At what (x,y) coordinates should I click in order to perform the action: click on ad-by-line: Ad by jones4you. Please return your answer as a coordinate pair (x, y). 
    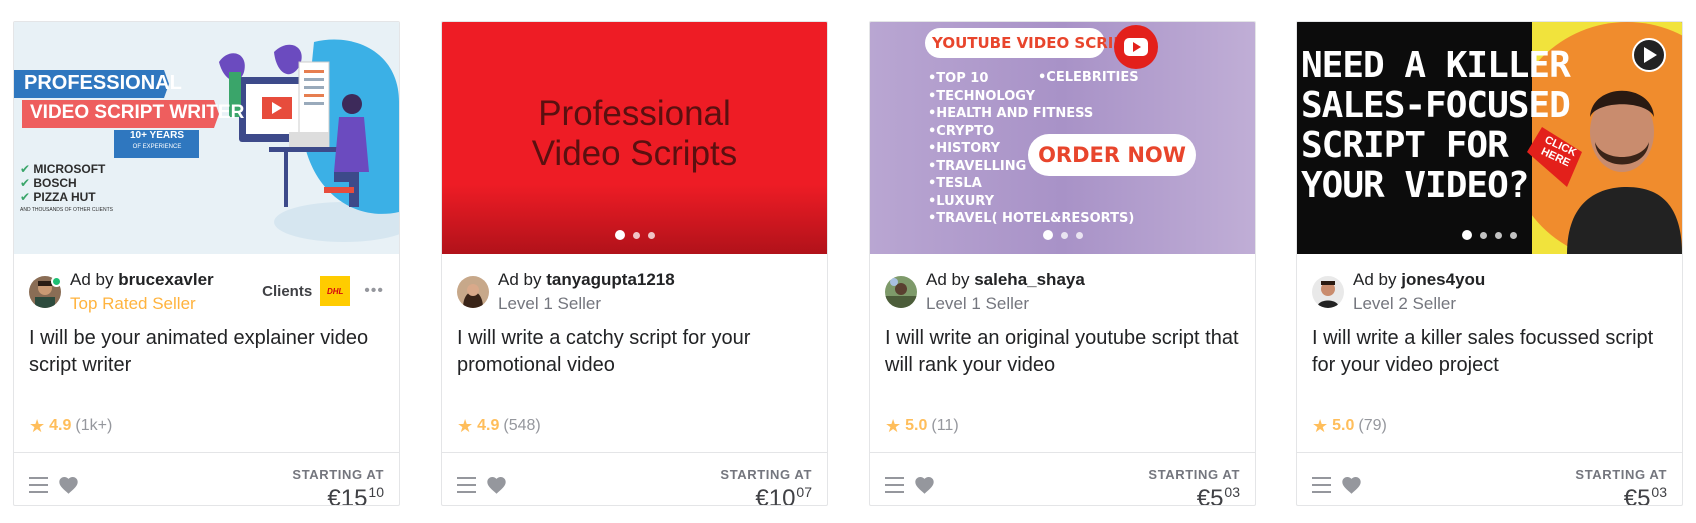
    Looking at the image, I should click on (1419, 279).